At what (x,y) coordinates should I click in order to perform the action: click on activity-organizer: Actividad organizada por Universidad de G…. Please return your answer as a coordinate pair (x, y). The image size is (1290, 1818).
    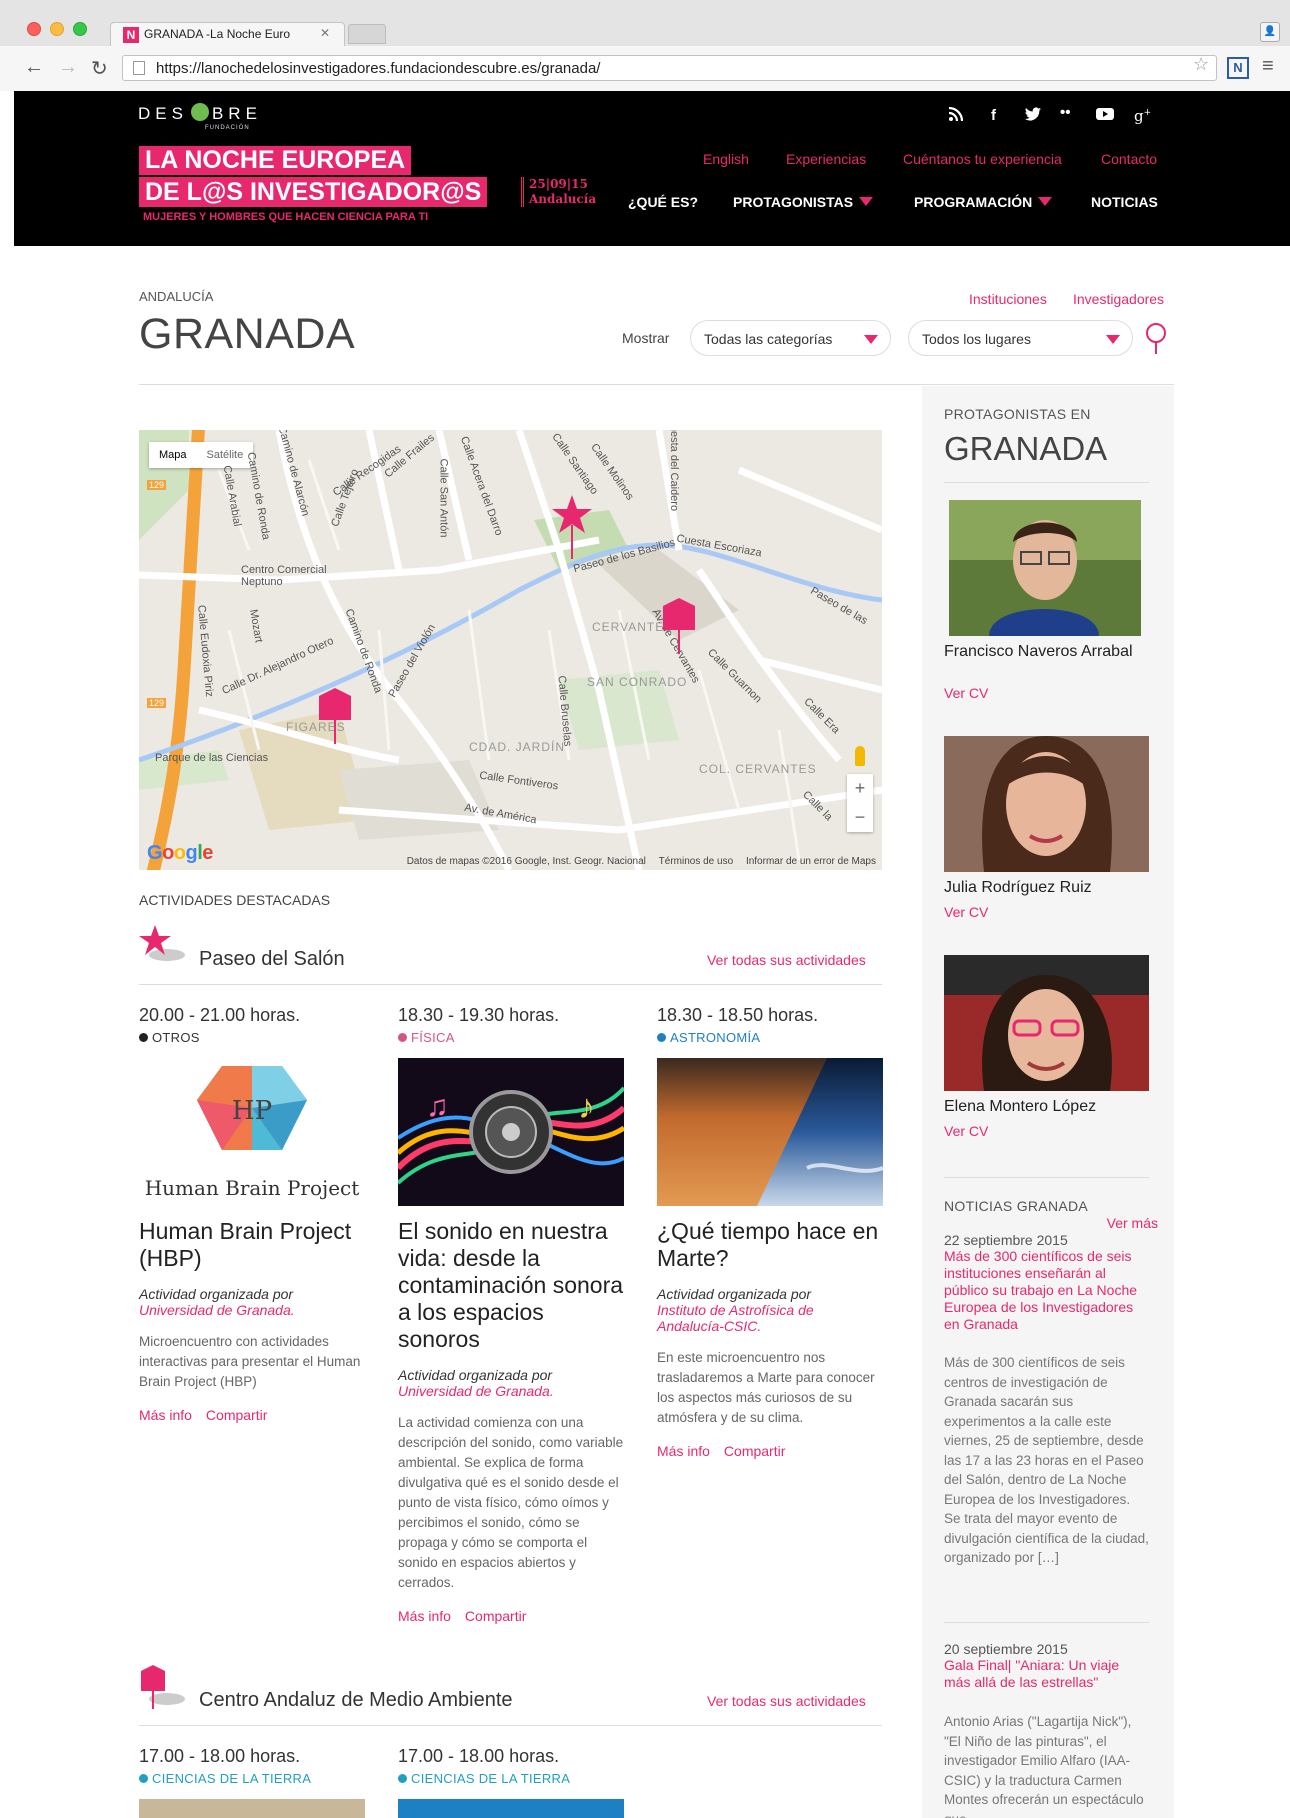
    Looking at the image, I should click on (511, 1383).